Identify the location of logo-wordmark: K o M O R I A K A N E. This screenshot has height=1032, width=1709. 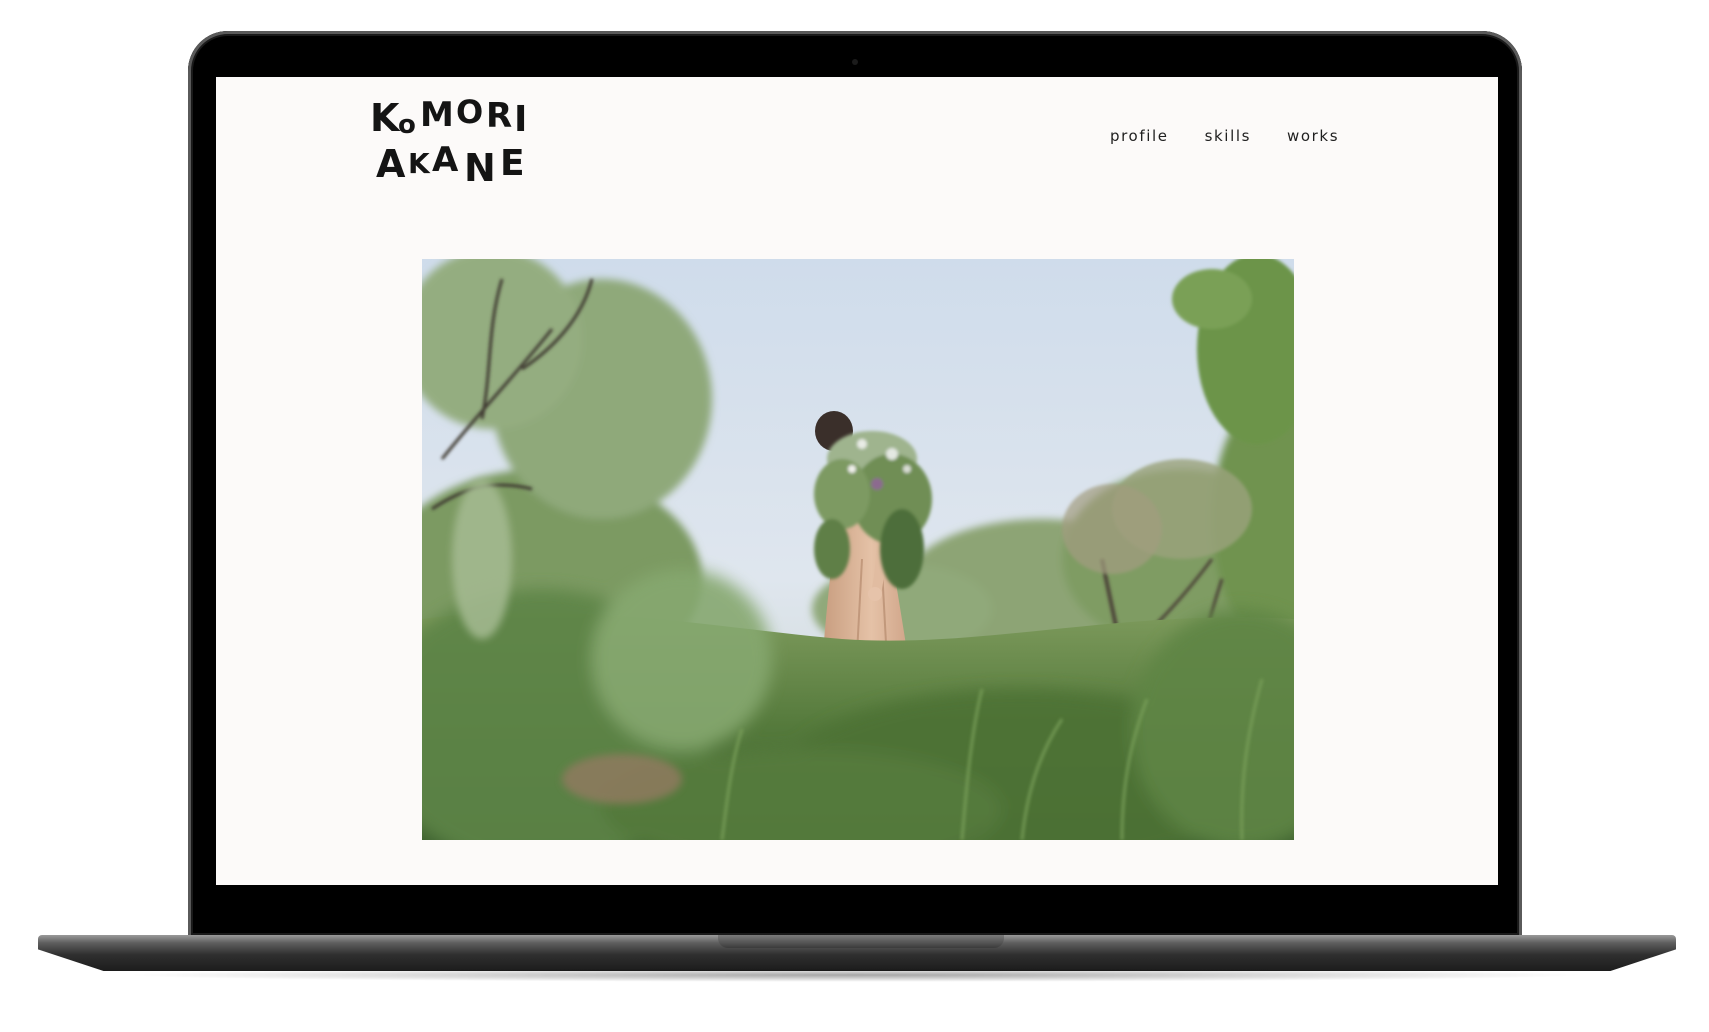
(448, 139).